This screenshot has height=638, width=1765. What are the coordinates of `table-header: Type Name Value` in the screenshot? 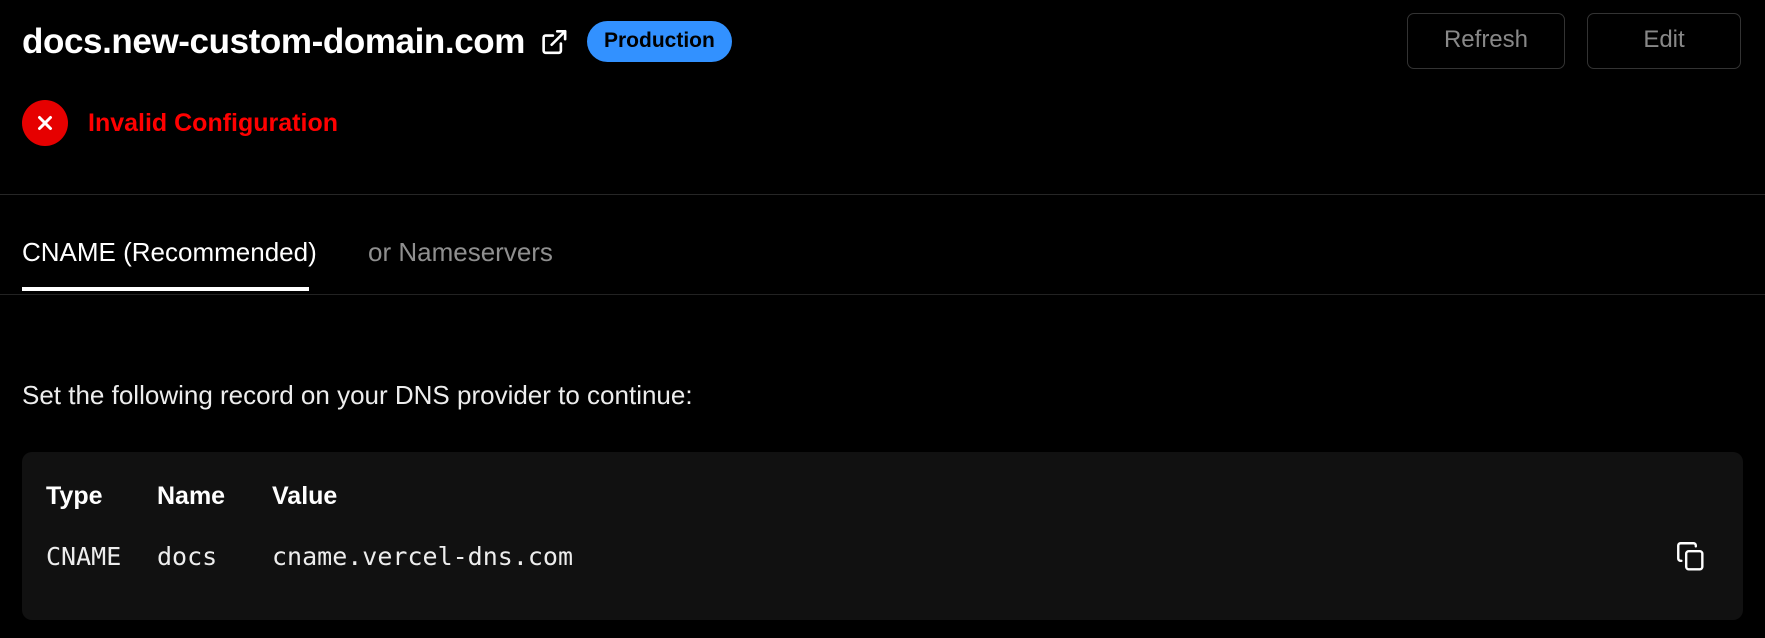 It's located at (882, 487).